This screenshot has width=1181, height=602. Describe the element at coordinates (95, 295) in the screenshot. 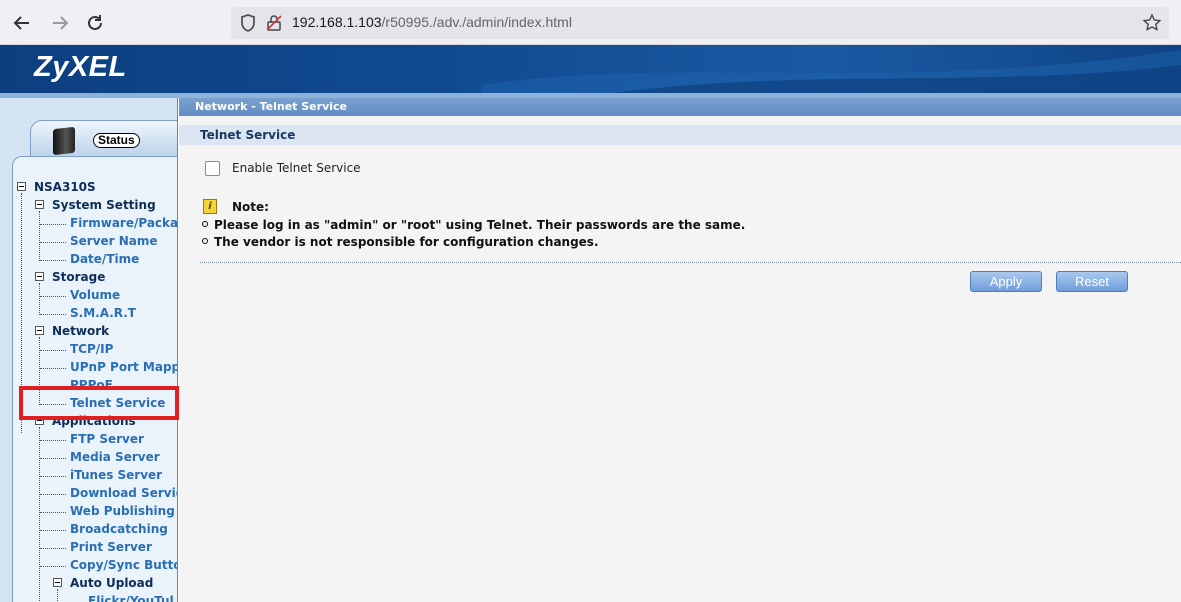

I see `tree-item-volume: Volume` at that location.